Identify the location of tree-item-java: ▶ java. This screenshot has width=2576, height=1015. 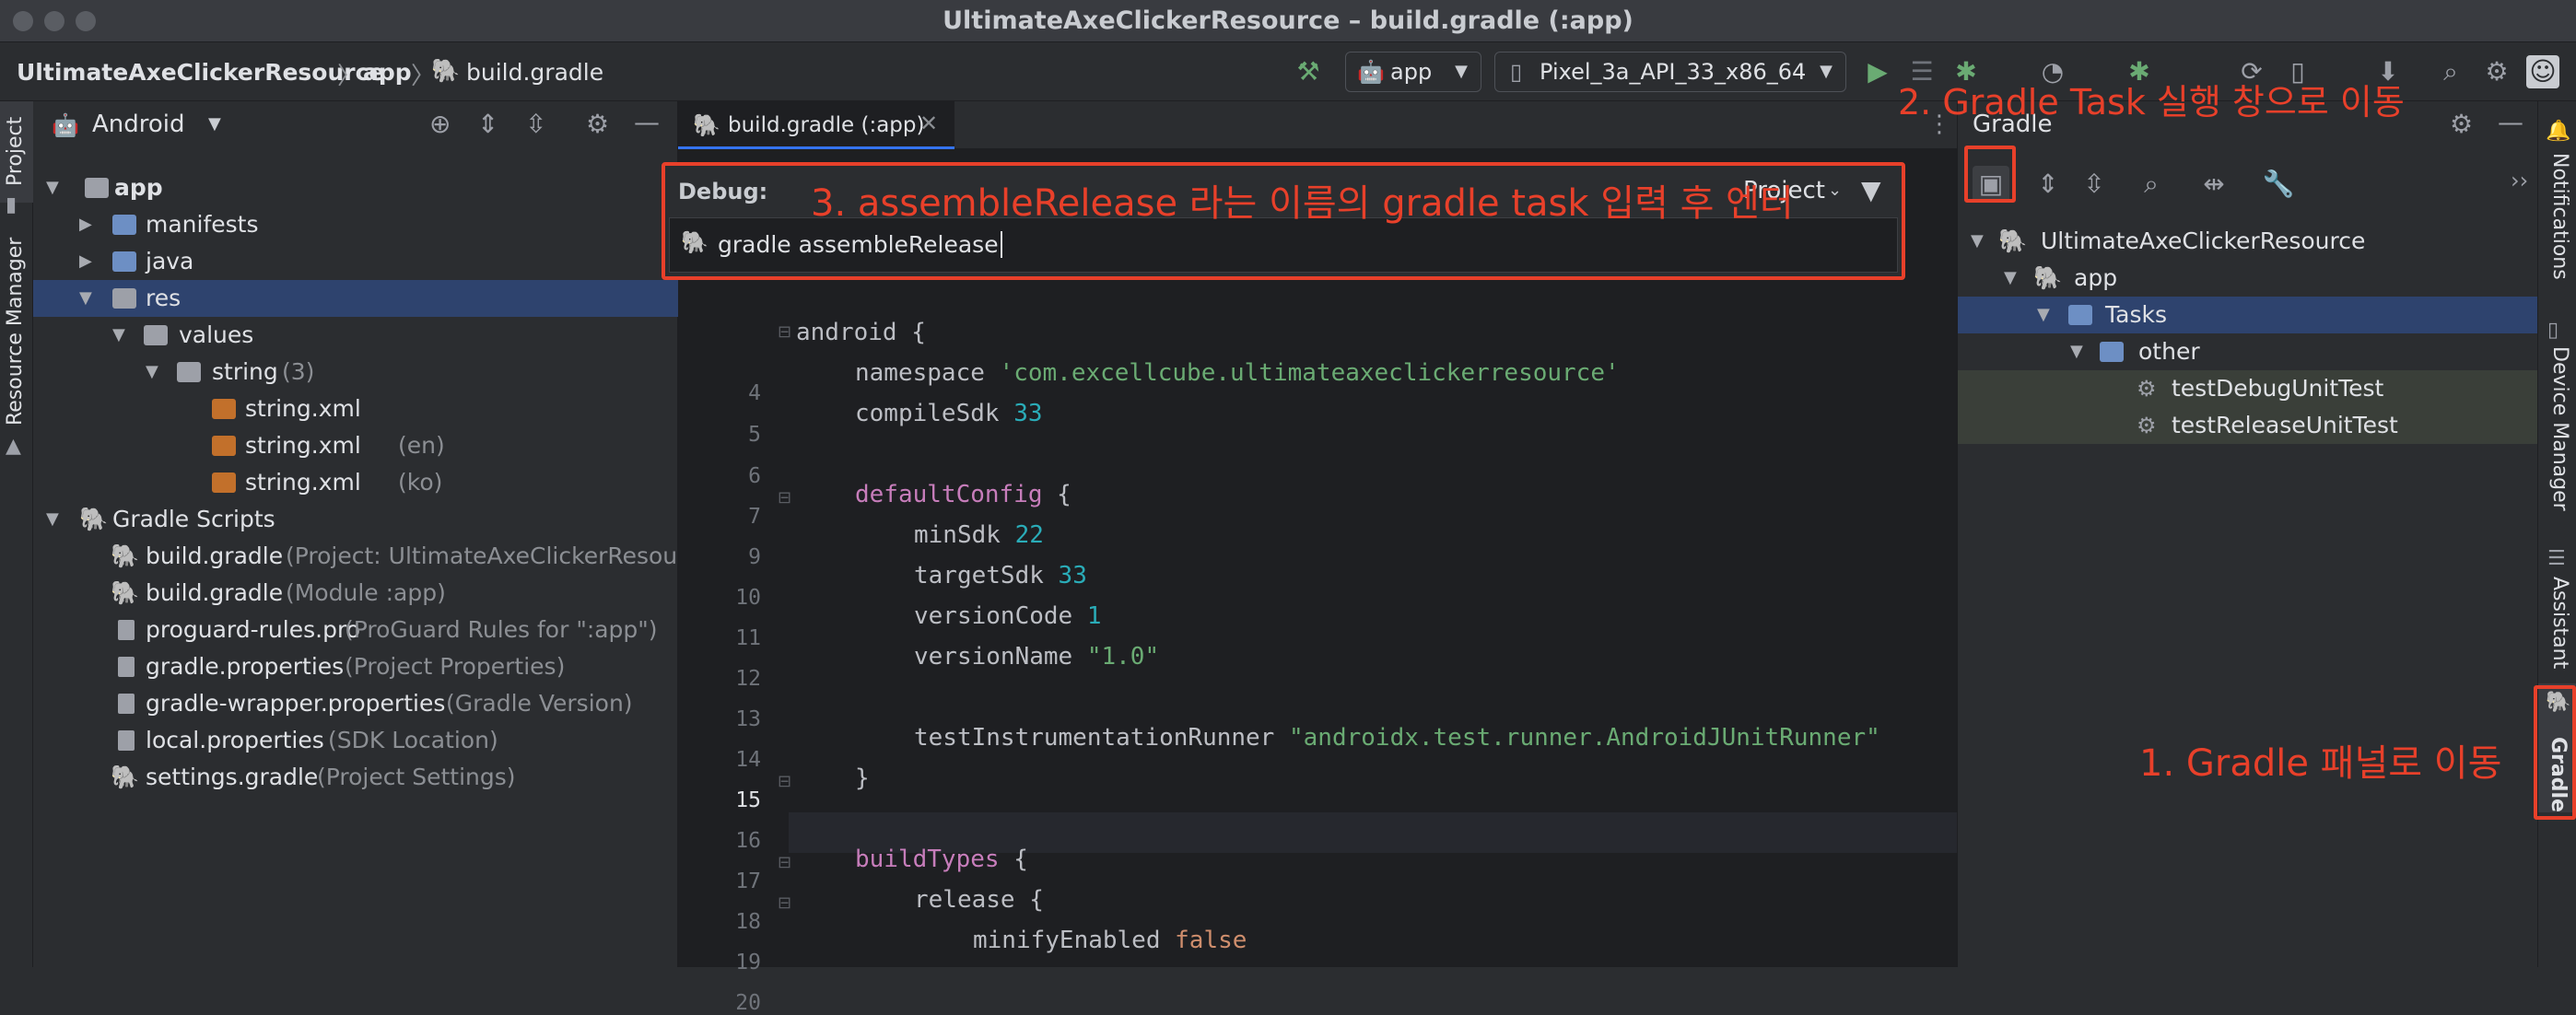
(355, 261).